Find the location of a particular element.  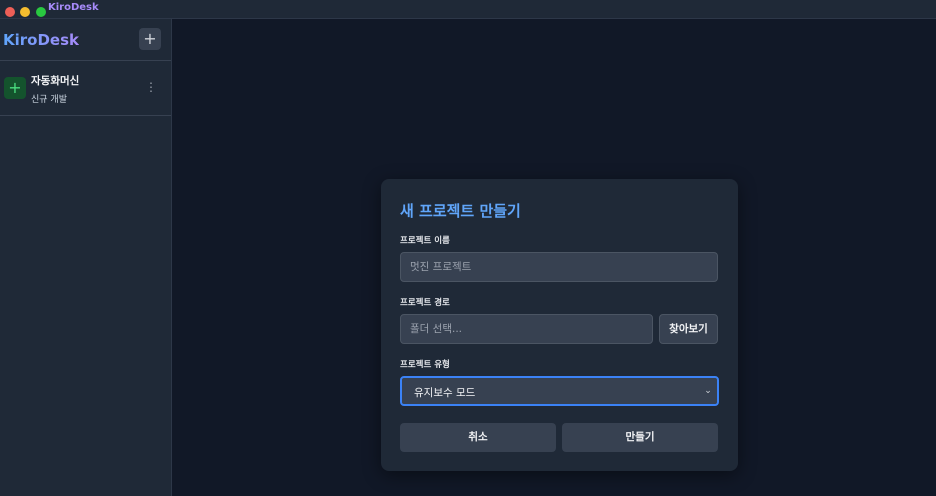

project-item: + 자동화머신 신규 개발 ⋮ is located at coordinates (85, 88).